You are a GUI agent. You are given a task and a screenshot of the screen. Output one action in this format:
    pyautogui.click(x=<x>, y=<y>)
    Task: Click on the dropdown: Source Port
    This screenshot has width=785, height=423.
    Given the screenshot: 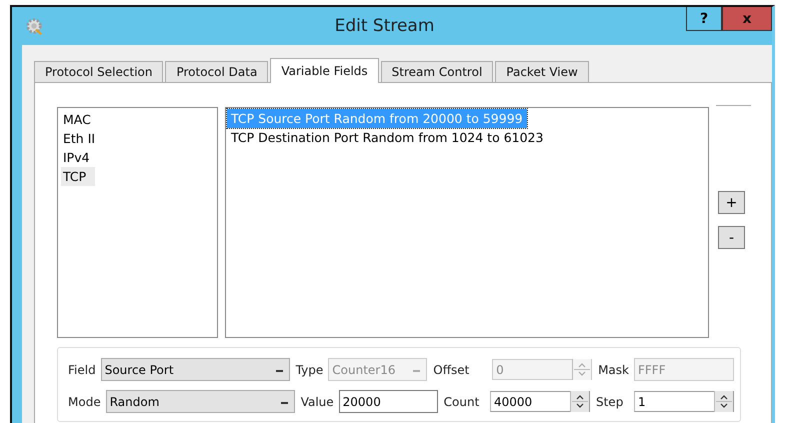 What is the action you would take?
    pyautogui.click(x=195, y=369)
    